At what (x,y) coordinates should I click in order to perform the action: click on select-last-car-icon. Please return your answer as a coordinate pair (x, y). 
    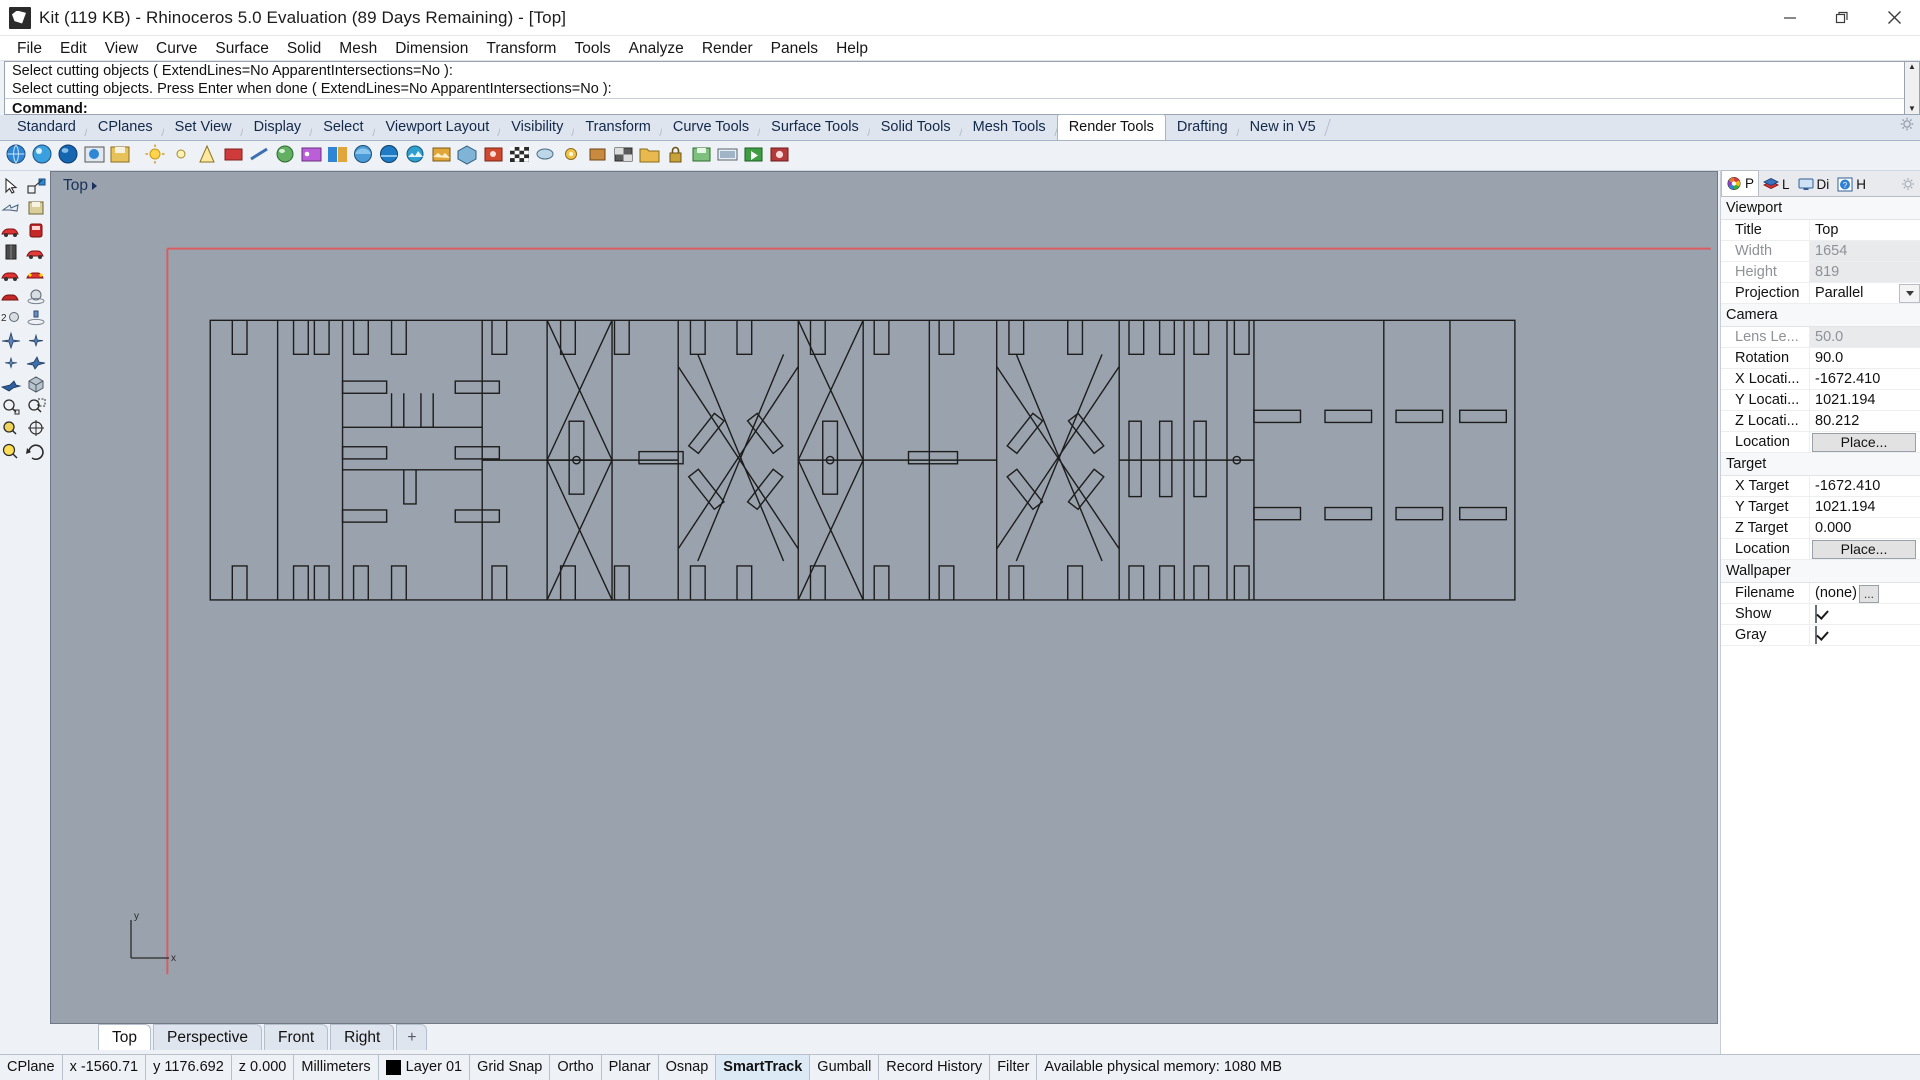
    Looking at the image, I should click on (37, 253).